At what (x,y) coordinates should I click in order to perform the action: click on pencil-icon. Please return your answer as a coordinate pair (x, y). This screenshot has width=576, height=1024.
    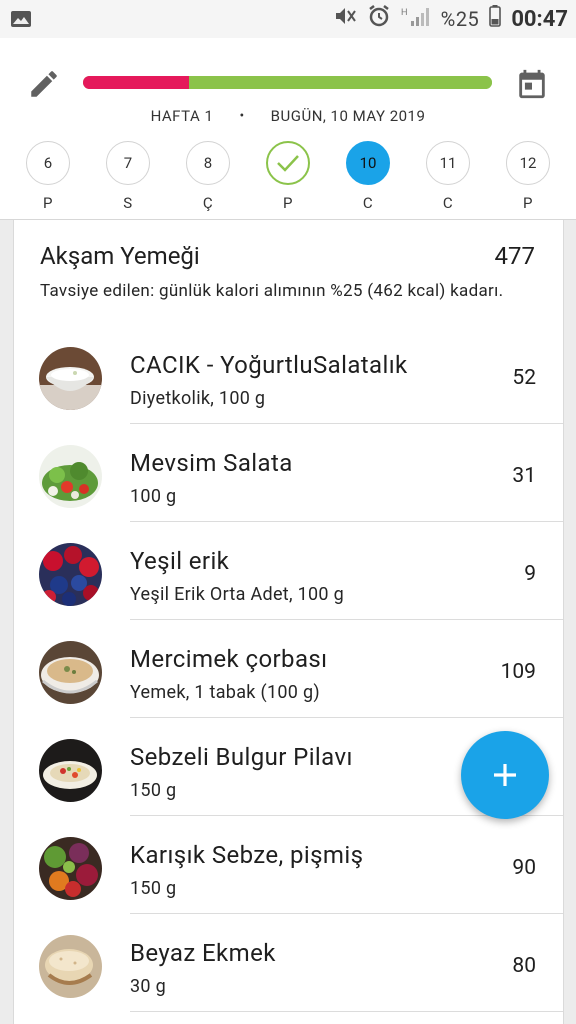
    Looking at the image, I should click on (44, 84).